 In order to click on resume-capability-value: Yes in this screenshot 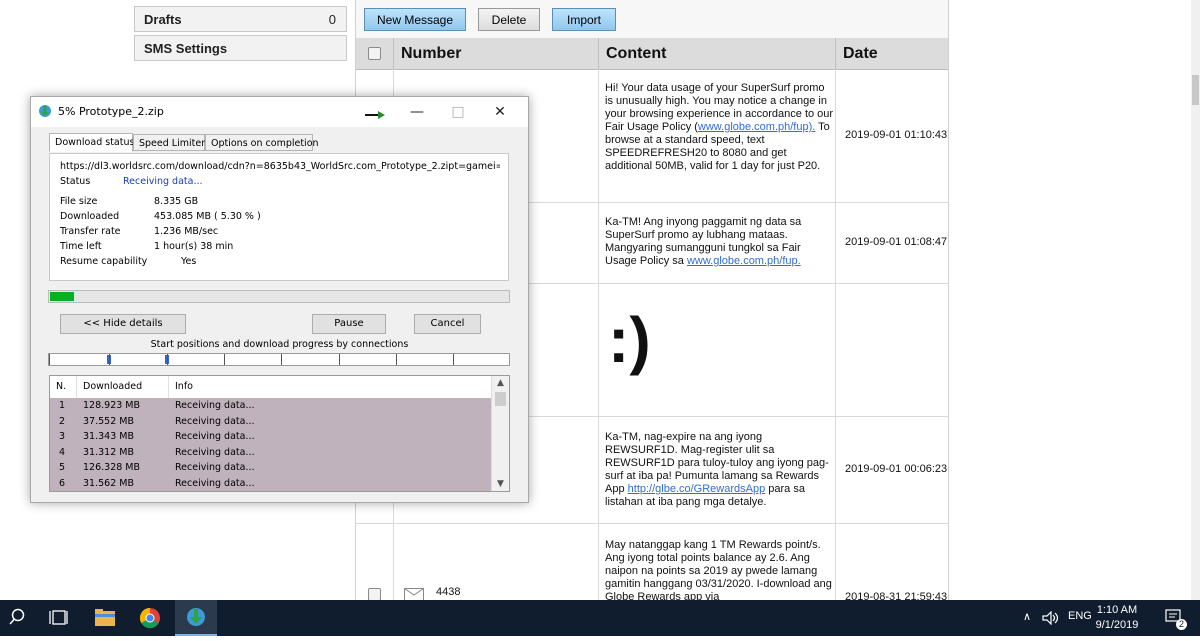, I will do `click(189, 261)`.